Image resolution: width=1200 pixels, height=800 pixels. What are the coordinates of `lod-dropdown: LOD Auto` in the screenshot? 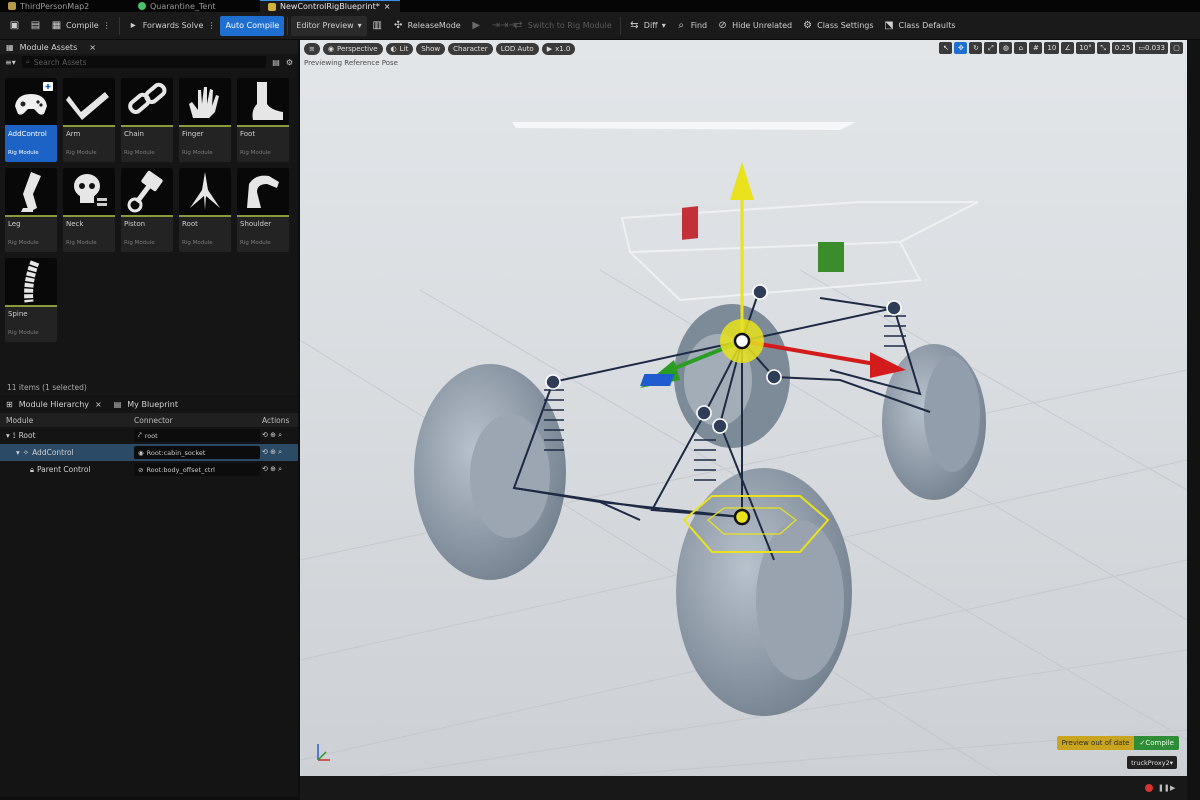 It's located at (517, 48).